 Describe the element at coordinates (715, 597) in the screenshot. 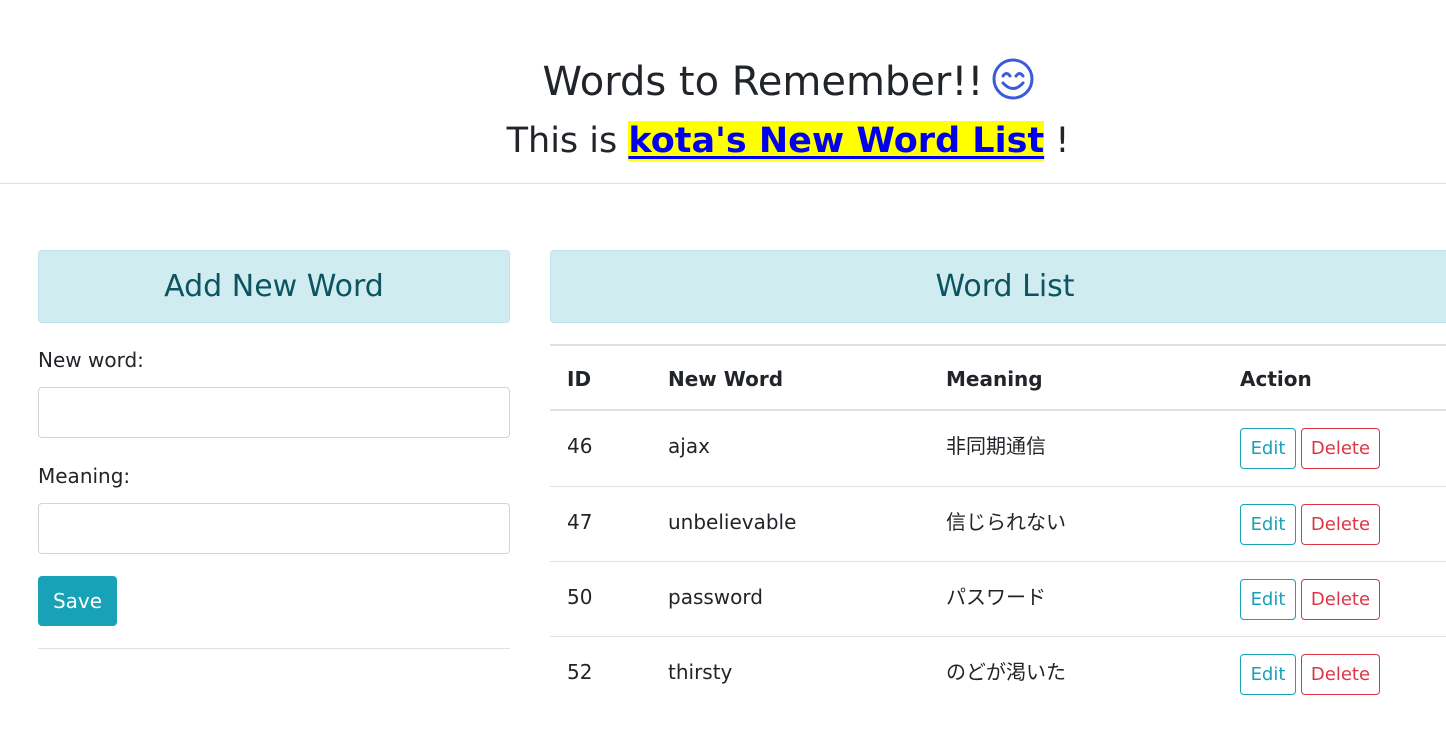

I see `word-text: password` at that location.